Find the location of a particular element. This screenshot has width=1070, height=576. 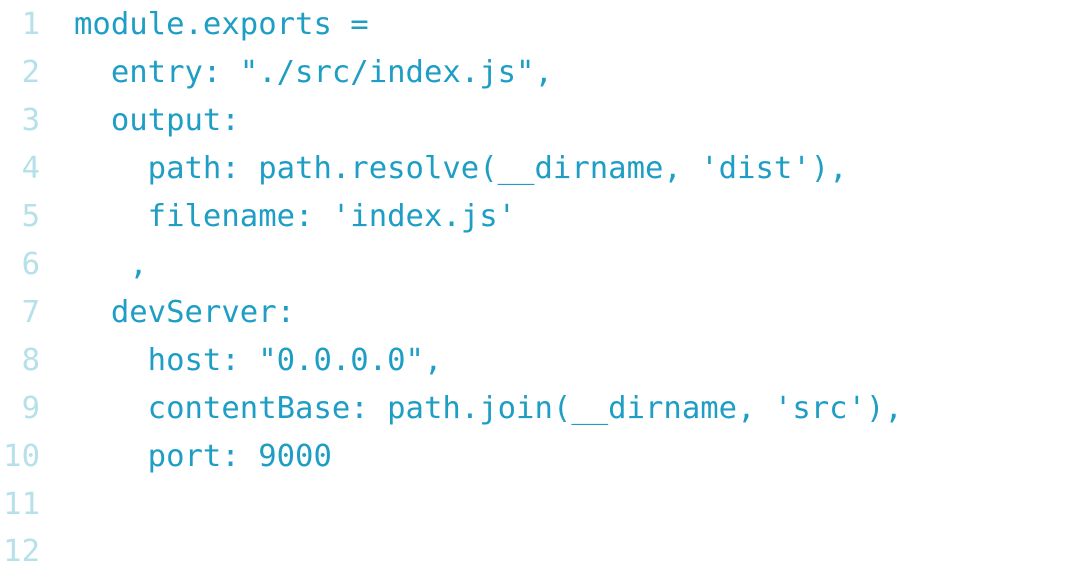

code-line: 5 filename: 'index.js' is located at coordinates (535, 217).